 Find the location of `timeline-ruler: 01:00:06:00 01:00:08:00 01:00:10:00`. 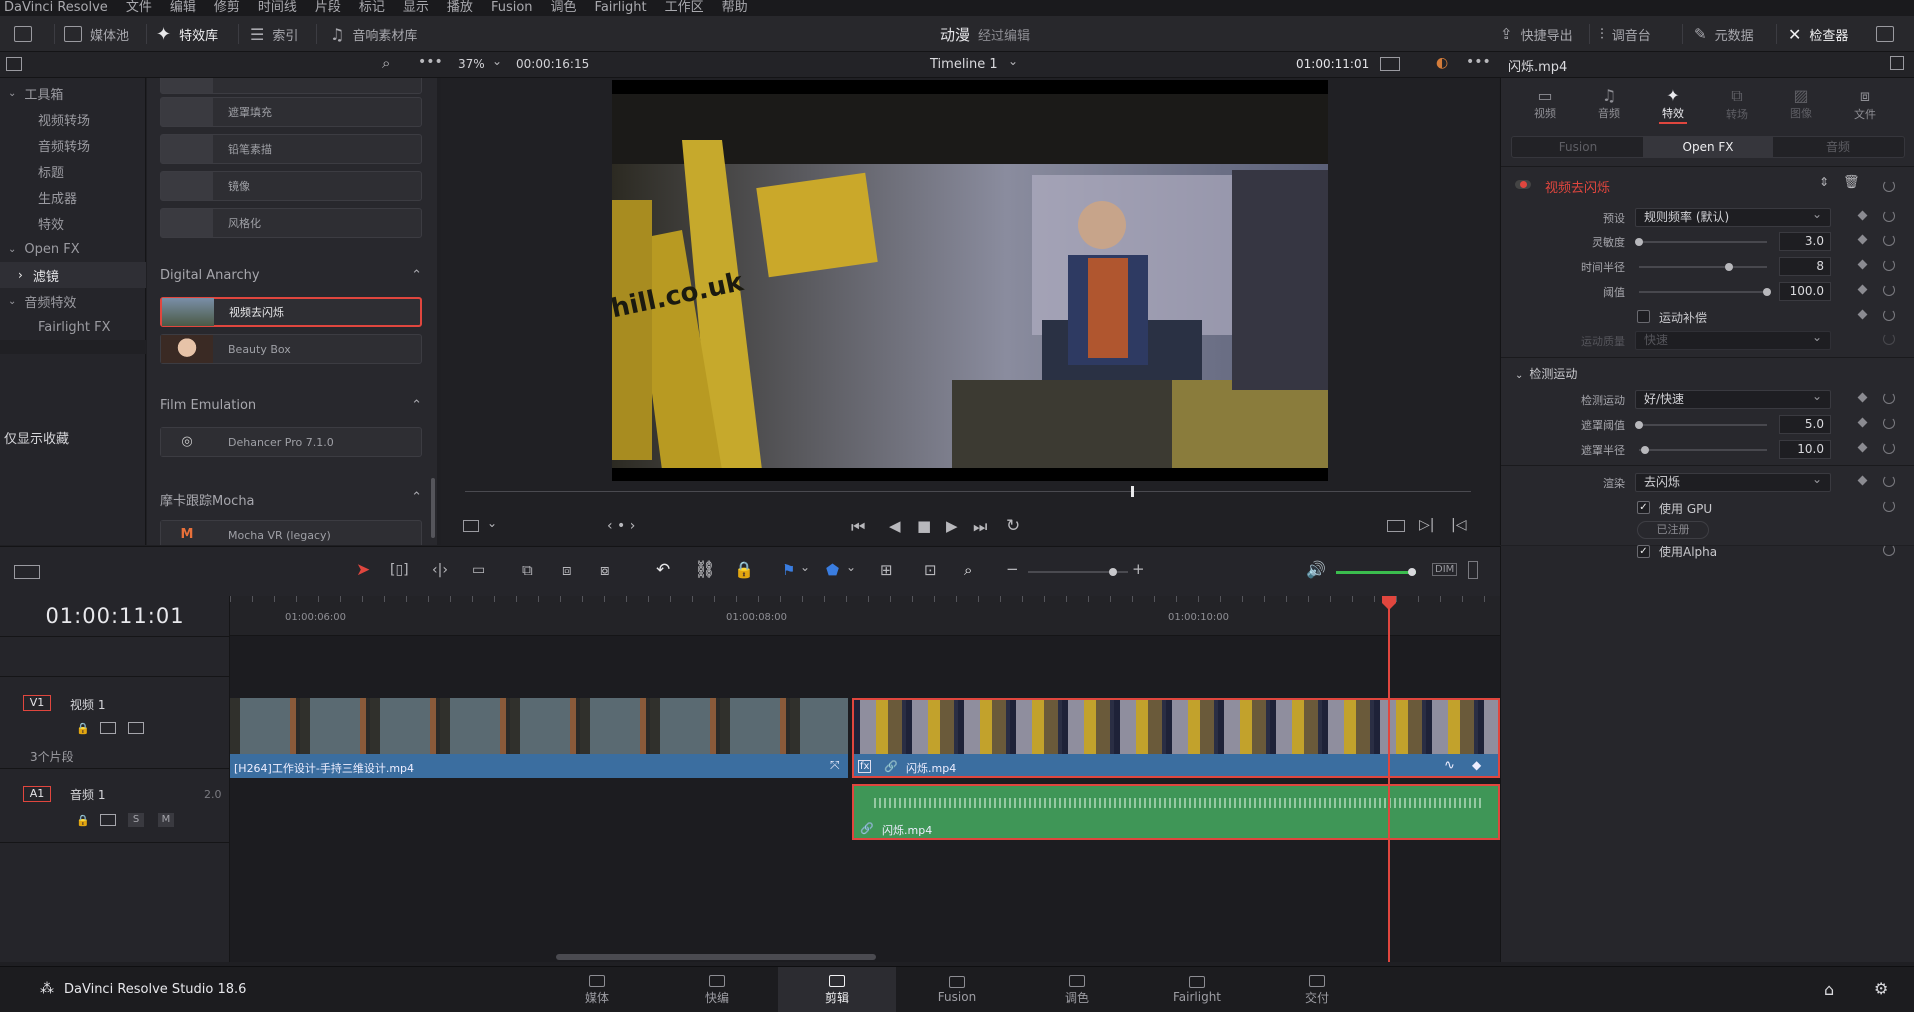

timeline-ruler: 01:00:06:00 01:00:08:00 01:00:10:00 is located at coordinates (865, 616).